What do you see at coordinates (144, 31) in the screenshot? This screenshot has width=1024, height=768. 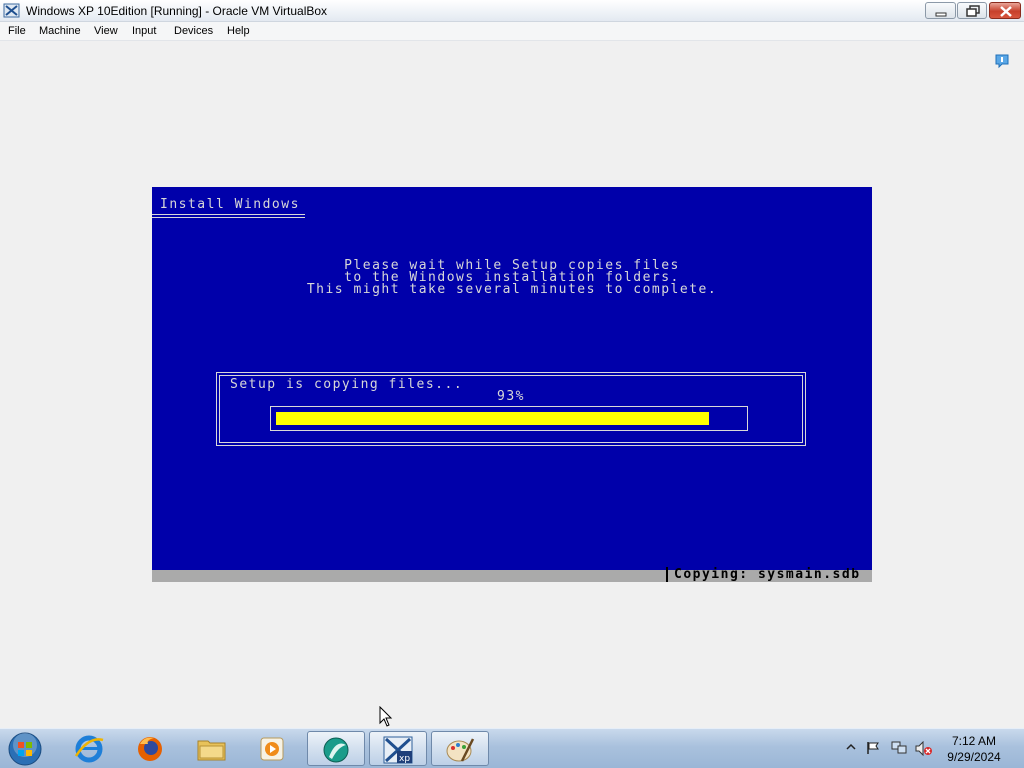 I see `menu-input: Input` at bounding box center [144, 31].